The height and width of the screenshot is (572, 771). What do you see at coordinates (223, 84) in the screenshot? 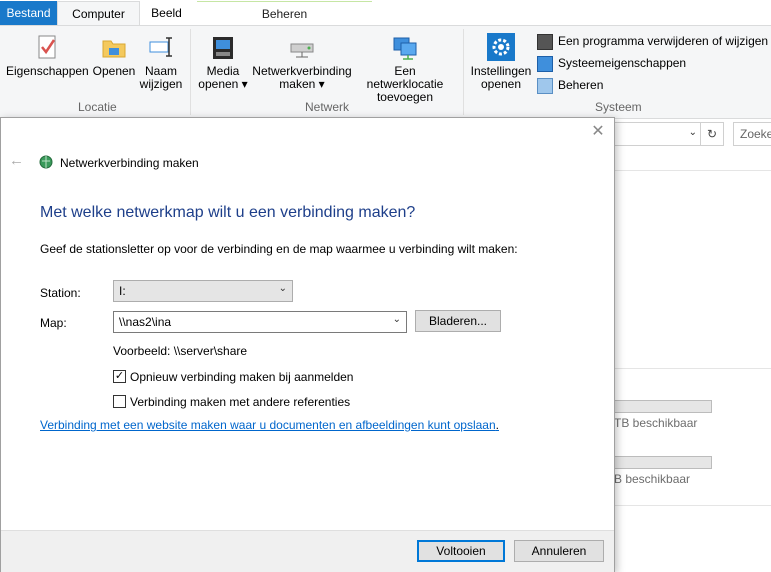
I see `media-label-2: openen ▾` at bounding box center [223, 84].